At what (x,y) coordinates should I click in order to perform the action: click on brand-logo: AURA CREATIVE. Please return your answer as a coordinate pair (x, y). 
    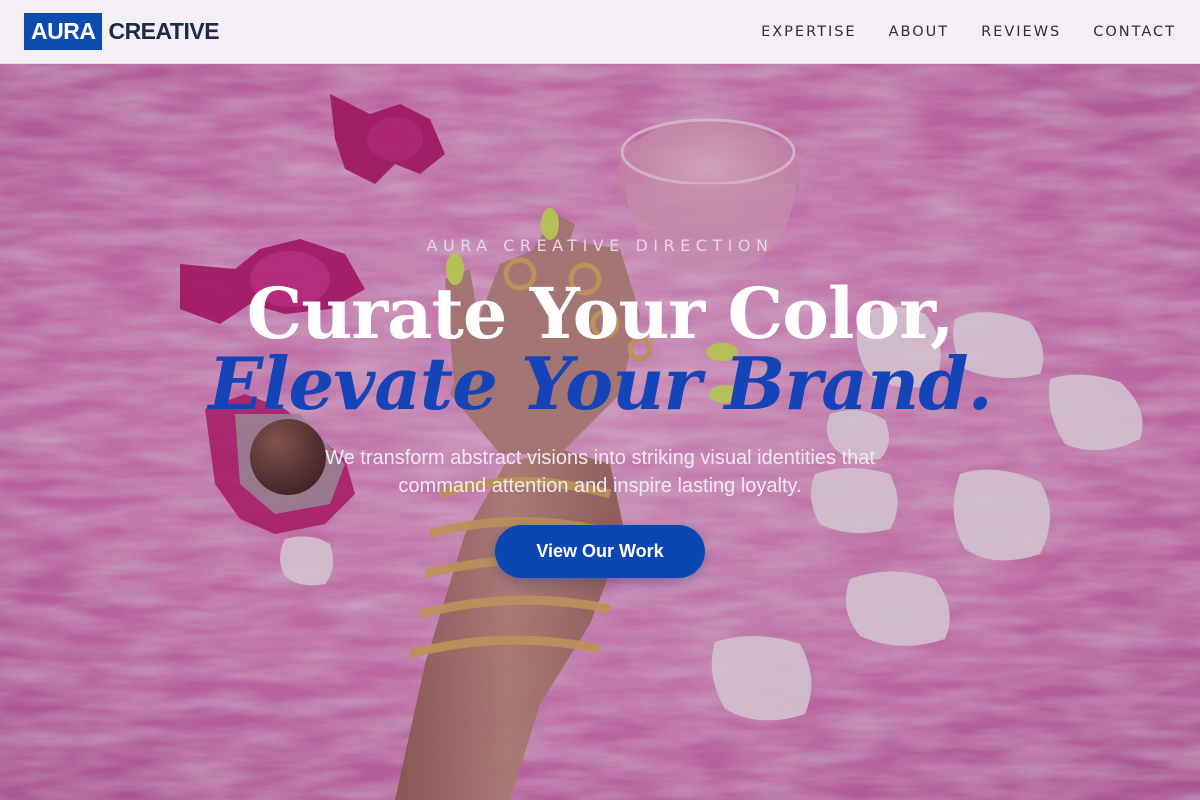
    Looking at the image, I should click on (122, 31).